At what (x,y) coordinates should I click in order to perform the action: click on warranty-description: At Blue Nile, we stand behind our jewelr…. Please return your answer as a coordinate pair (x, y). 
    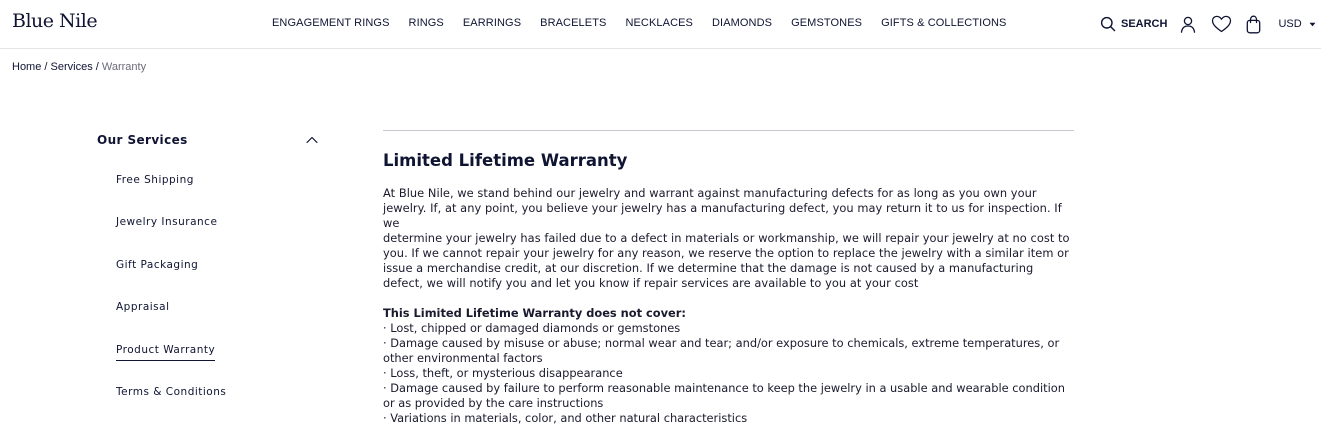
    Looking at the image, I should click on (728, 238).